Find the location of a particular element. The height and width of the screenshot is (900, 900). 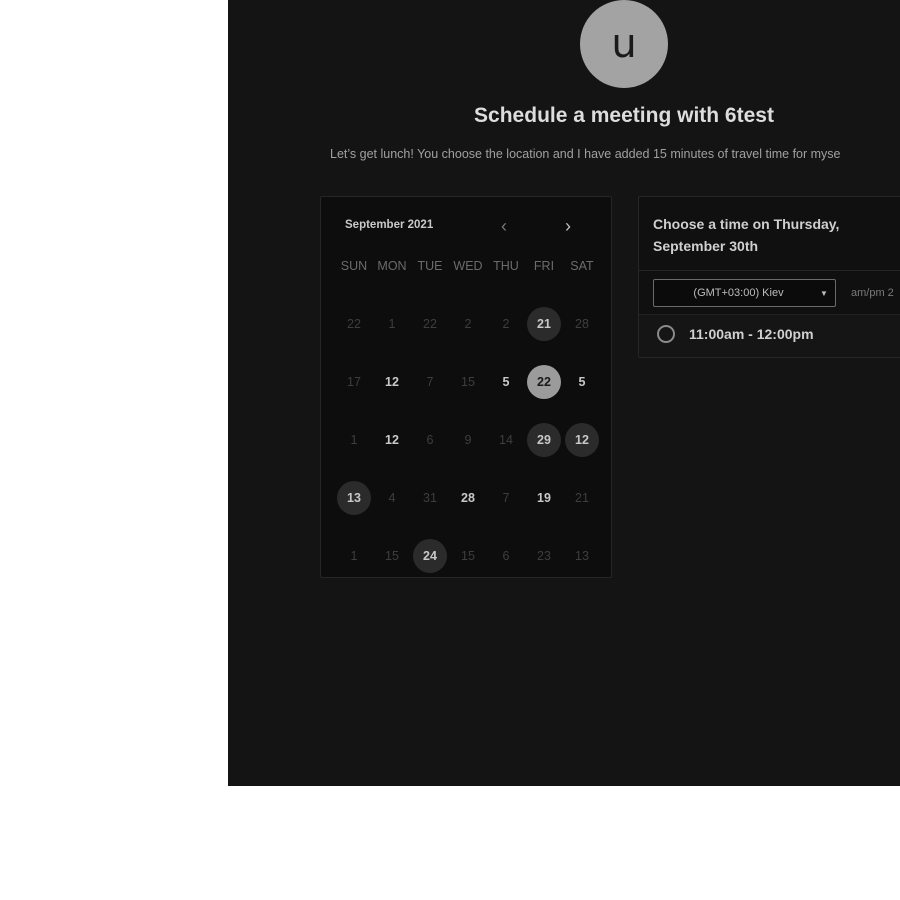

calendar-day: 28 is located at coordinates (582, 324).